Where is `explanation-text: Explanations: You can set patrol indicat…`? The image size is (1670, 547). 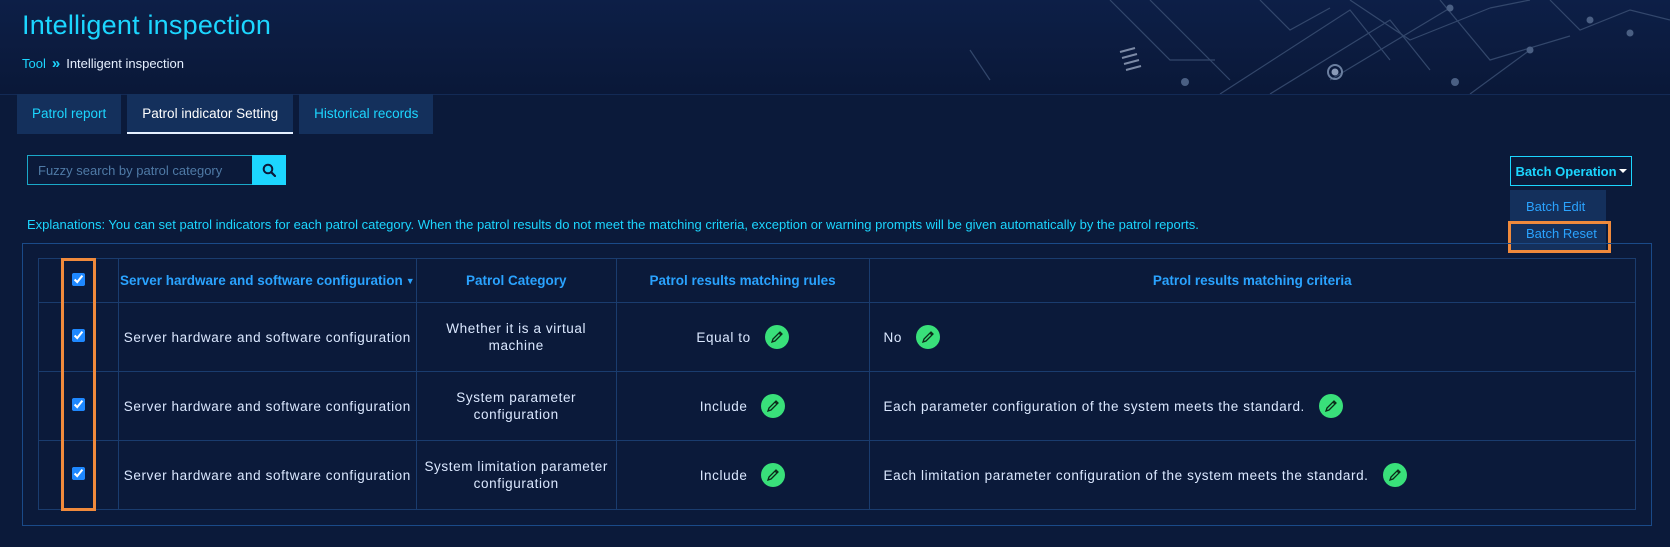
explanation-text: Explanations: You can set patrol indicat… is located at coordinates (613, 224).